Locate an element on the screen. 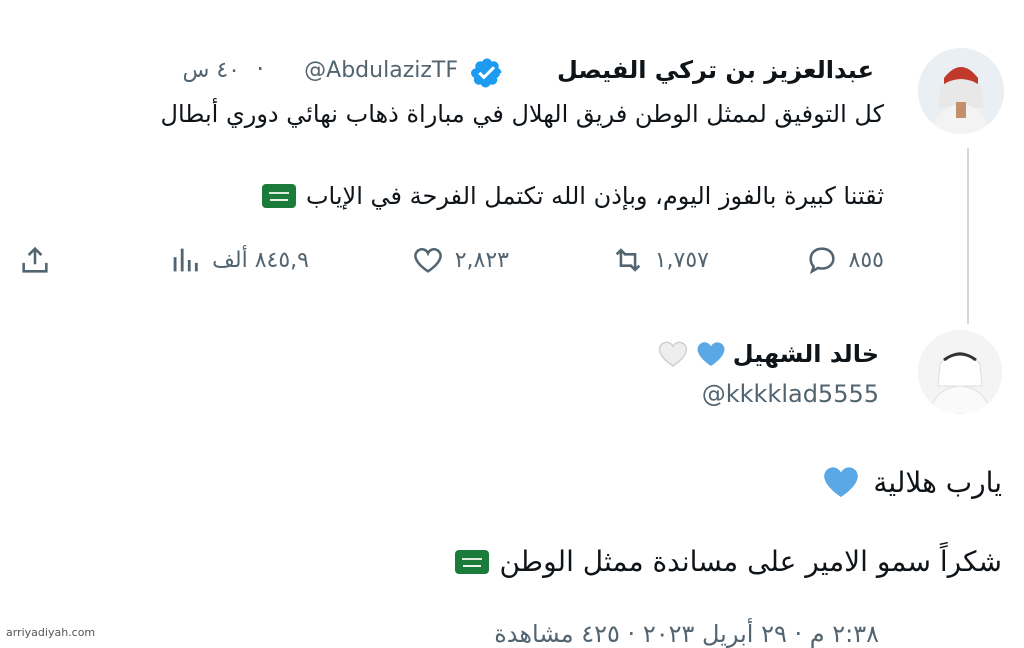 Image resolution: width=1024 pixels, height=648 pixels. reply-action: ٨٥٥ is located at coordinates (844, 260).